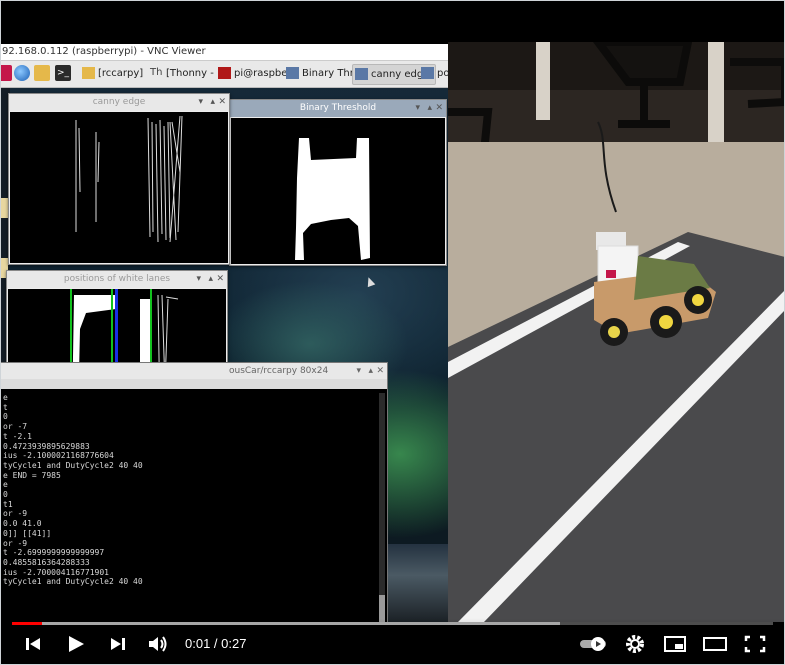 The height and width of the screenshot is (665, 785). Describe the element at coordinates (119, 102) in the screenshot. I see `window-title: canny edge` at that location.